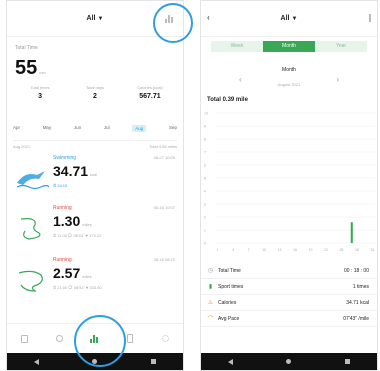 Image resolution: width=380 pixels, height=371 pixels. Describe the element at coordinates (173, 128) in the screenshot. I see `month-tab: Sep` at that location.